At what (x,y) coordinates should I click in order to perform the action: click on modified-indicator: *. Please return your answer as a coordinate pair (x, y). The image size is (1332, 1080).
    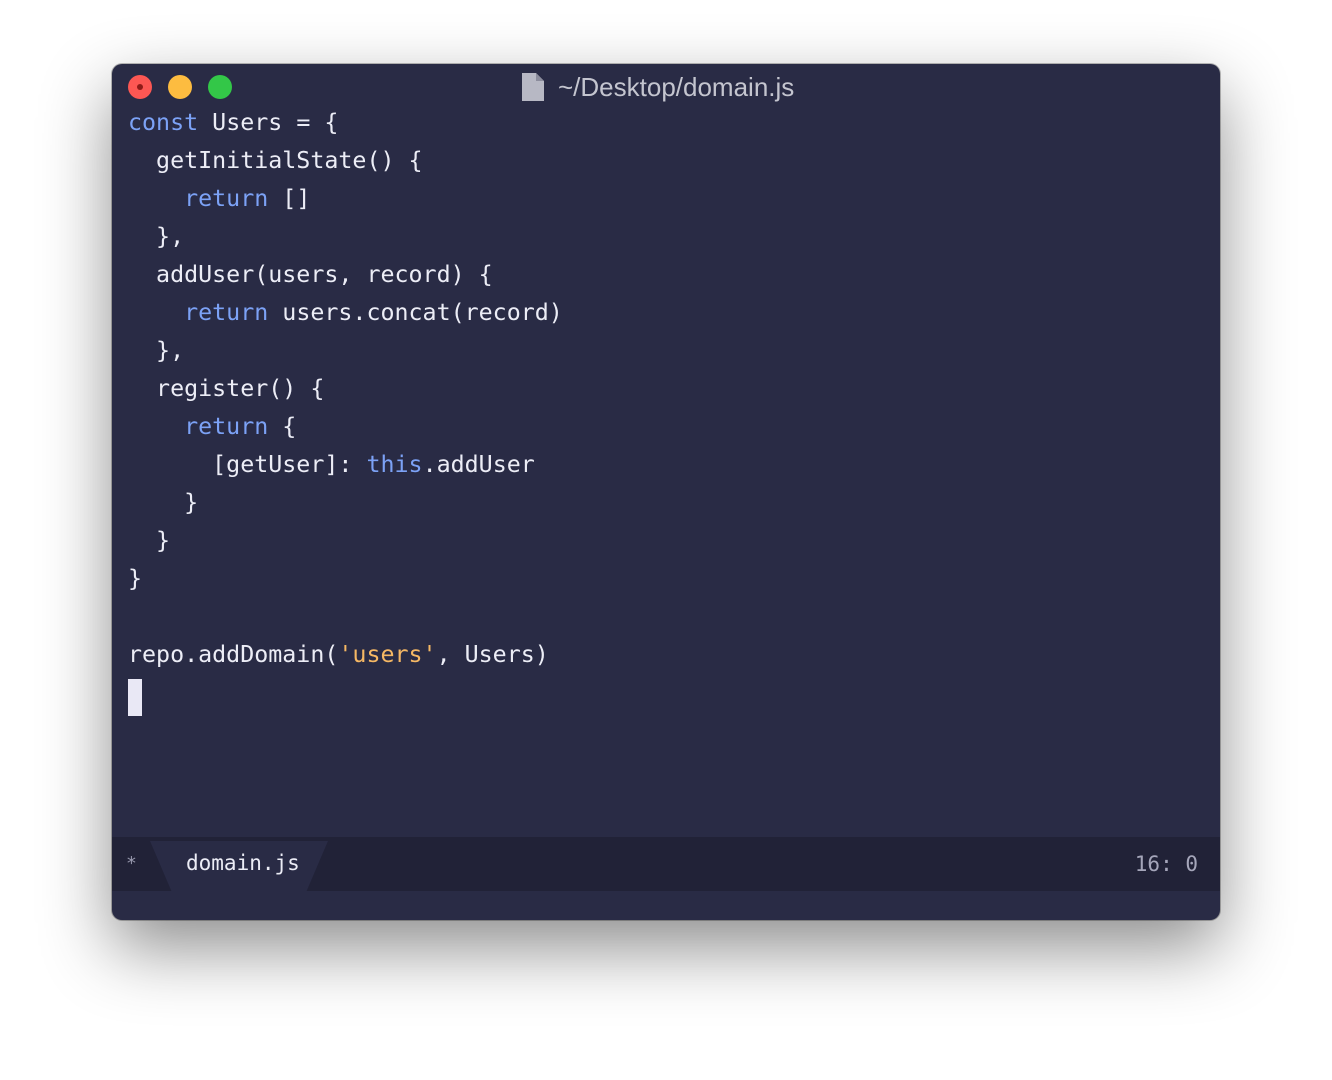
    Looking at the image, I should click on (131, 863).